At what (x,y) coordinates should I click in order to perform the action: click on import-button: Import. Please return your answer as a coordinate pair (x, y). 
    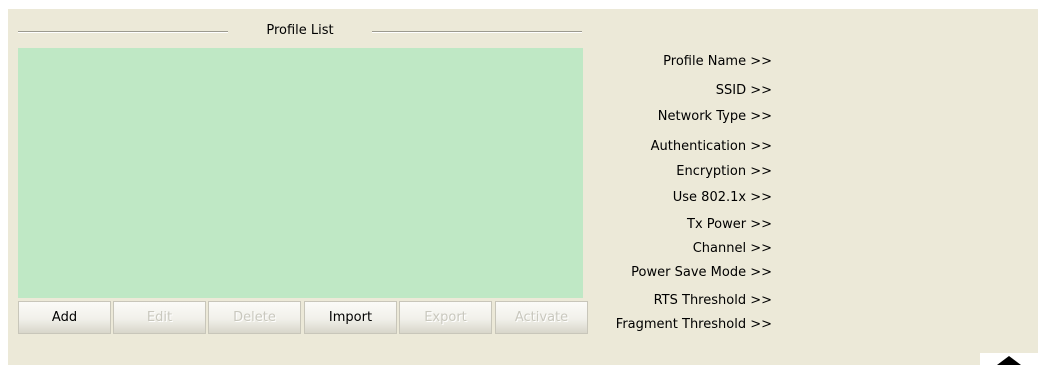
    Looking at the image, I should click on (350, 317).